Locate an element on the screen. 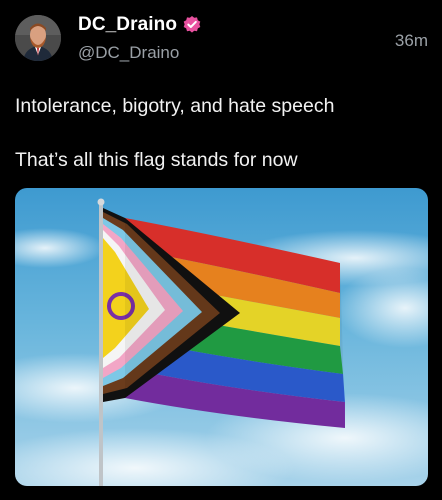  tweet-text-line: That’s all this flag stands for now is located at coordinates (156, 160).